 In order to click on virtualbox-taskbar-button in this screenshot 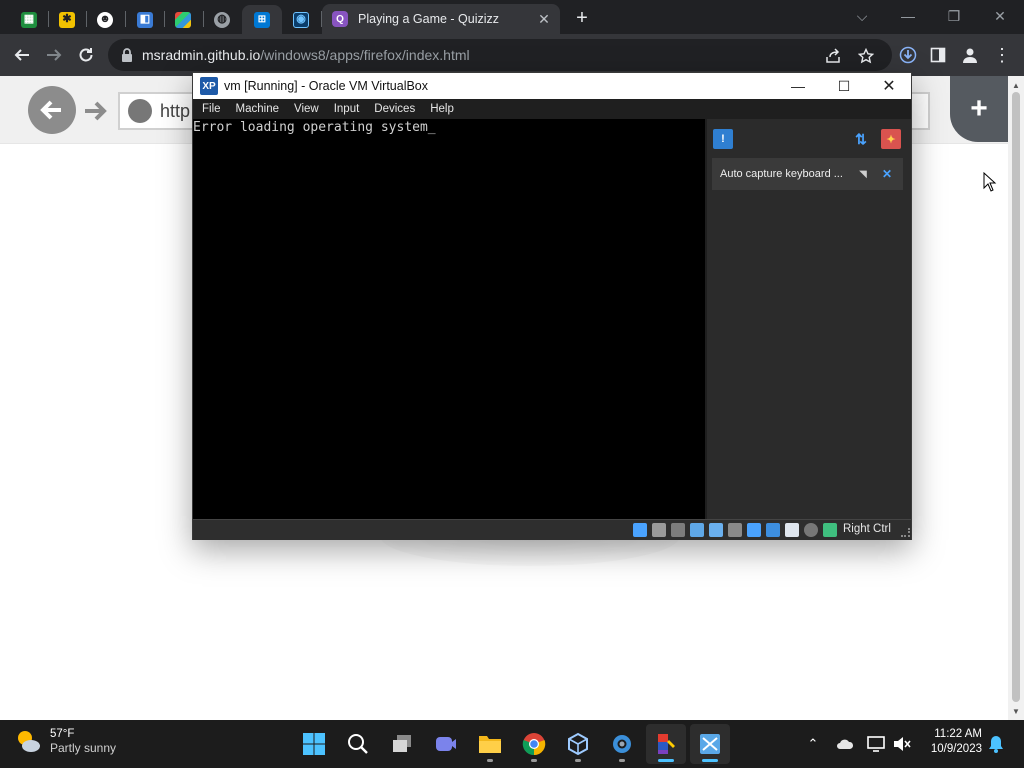, I will do `click(578, 744)`.